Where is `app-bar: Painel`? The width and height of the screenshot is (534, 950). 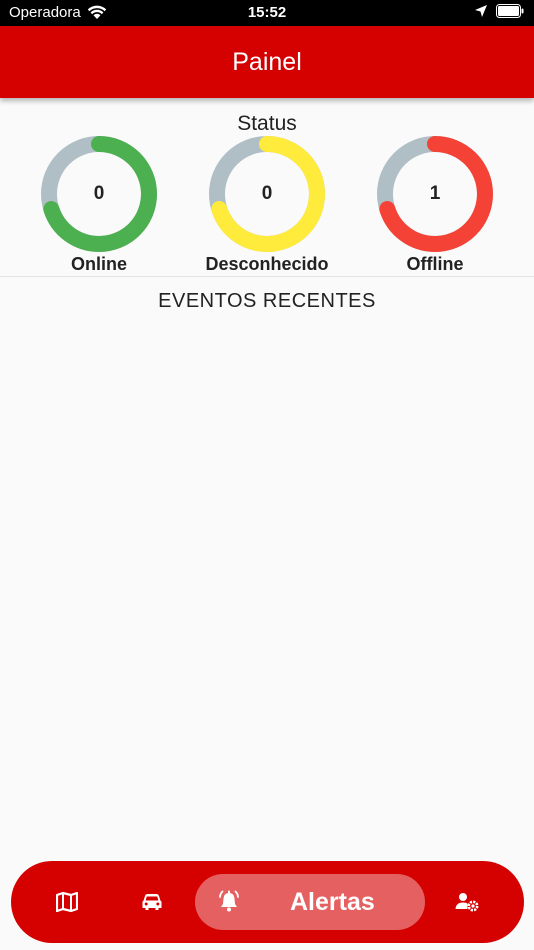
app-bar: Painel is located at coordinates (267, 62).